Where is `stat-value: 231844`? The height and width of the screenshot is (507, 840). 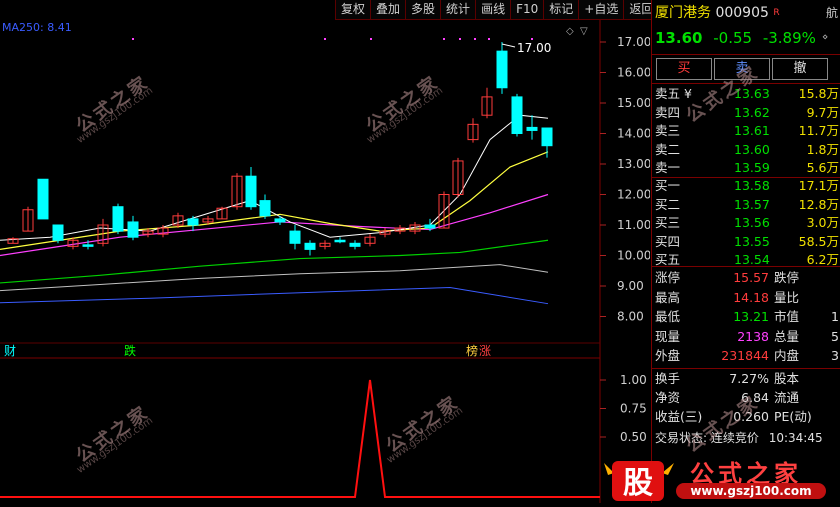
stat-value: 231844 is located at coordinates (745, 355).